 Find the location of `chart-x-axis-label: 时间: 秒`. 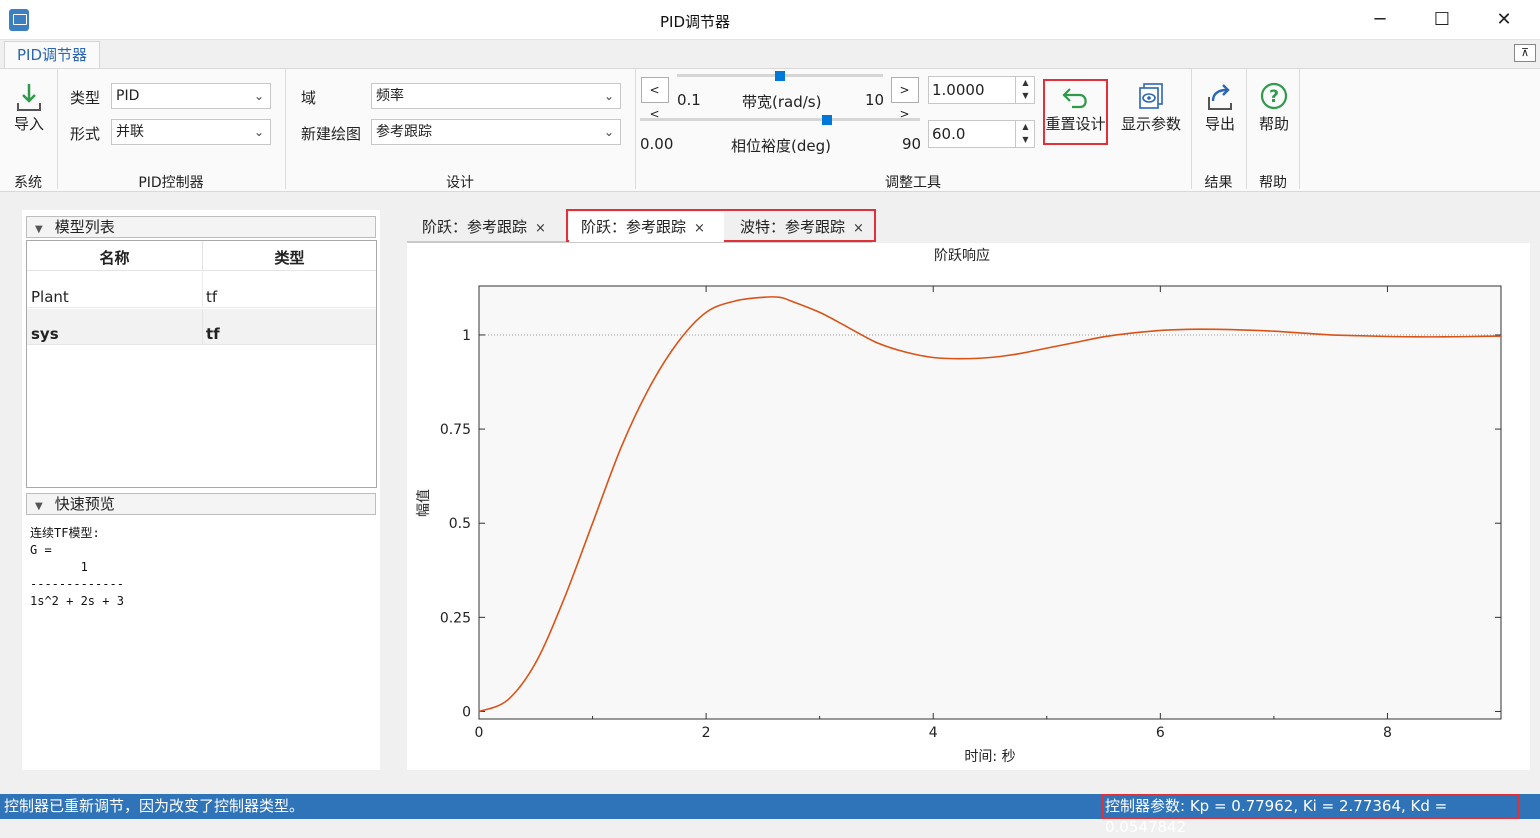

chart-x-axis-label: 时间: 秒 is located at coordinates (989, 757).